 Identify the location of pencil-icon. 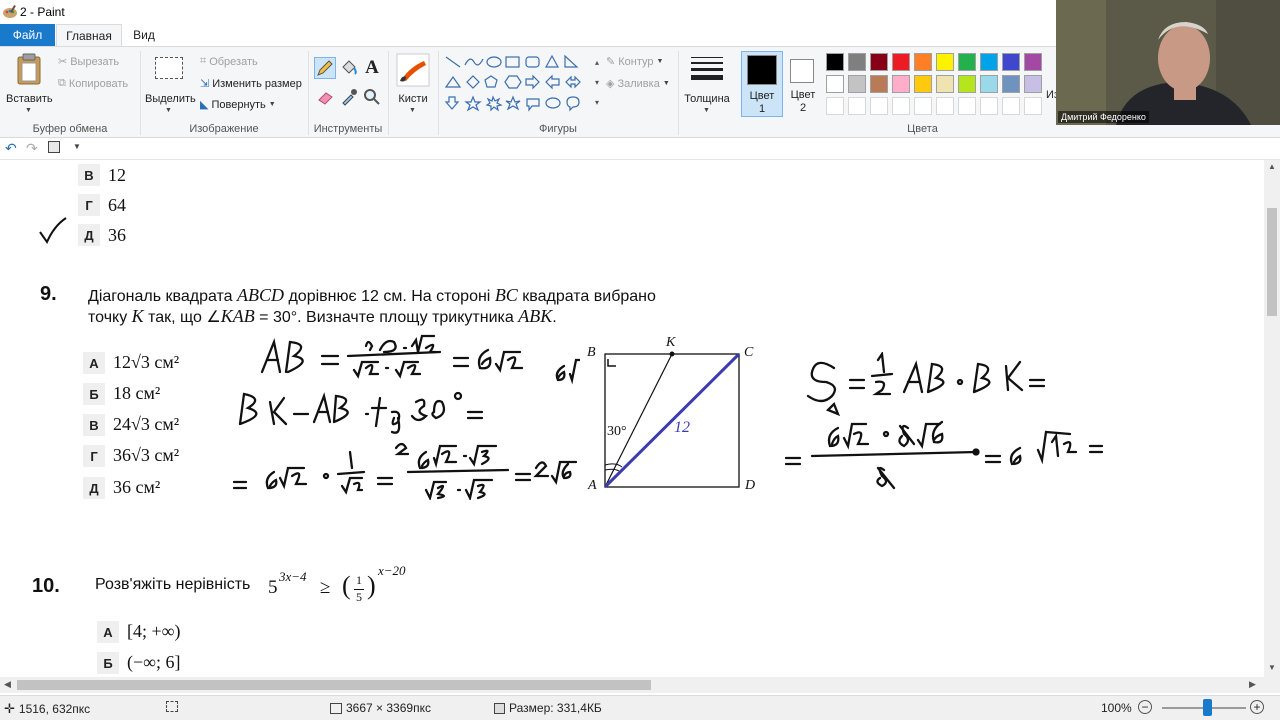
(325, 68).